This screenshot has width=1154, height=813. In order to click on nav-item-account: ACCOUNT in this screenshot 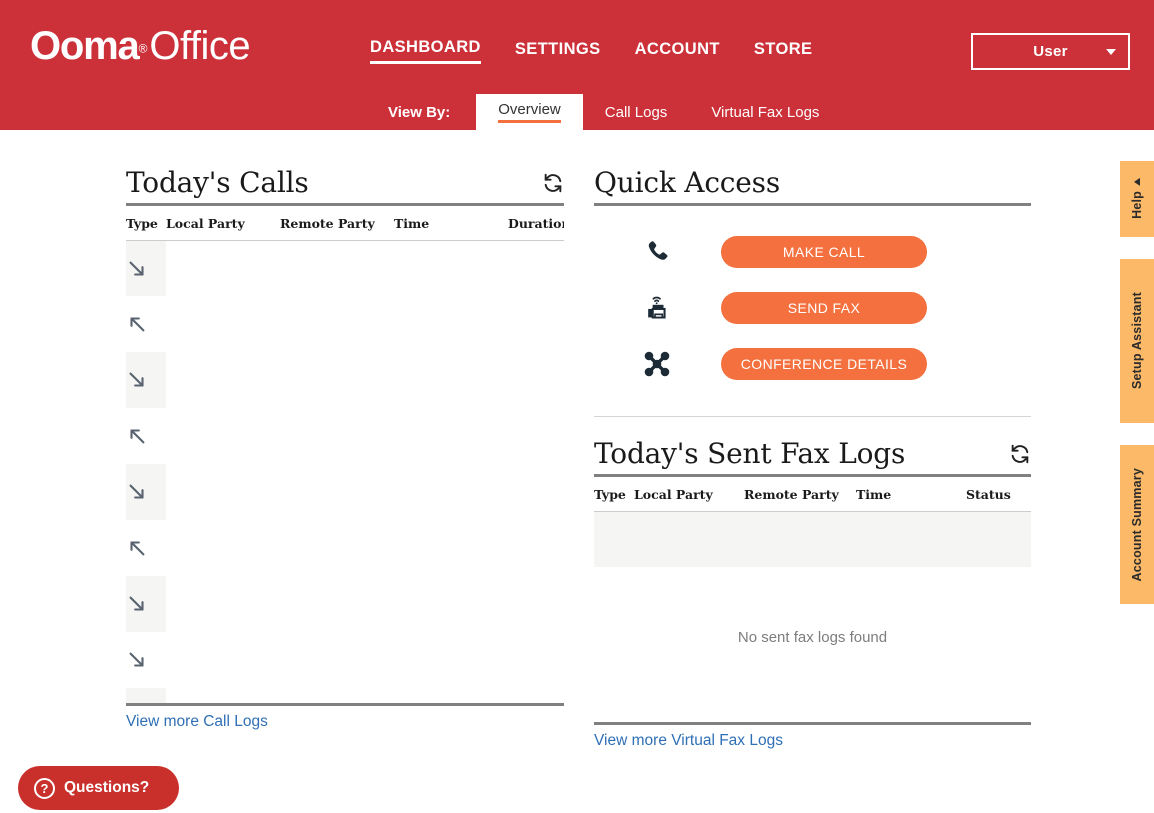, I will do `click(677, 51)`.